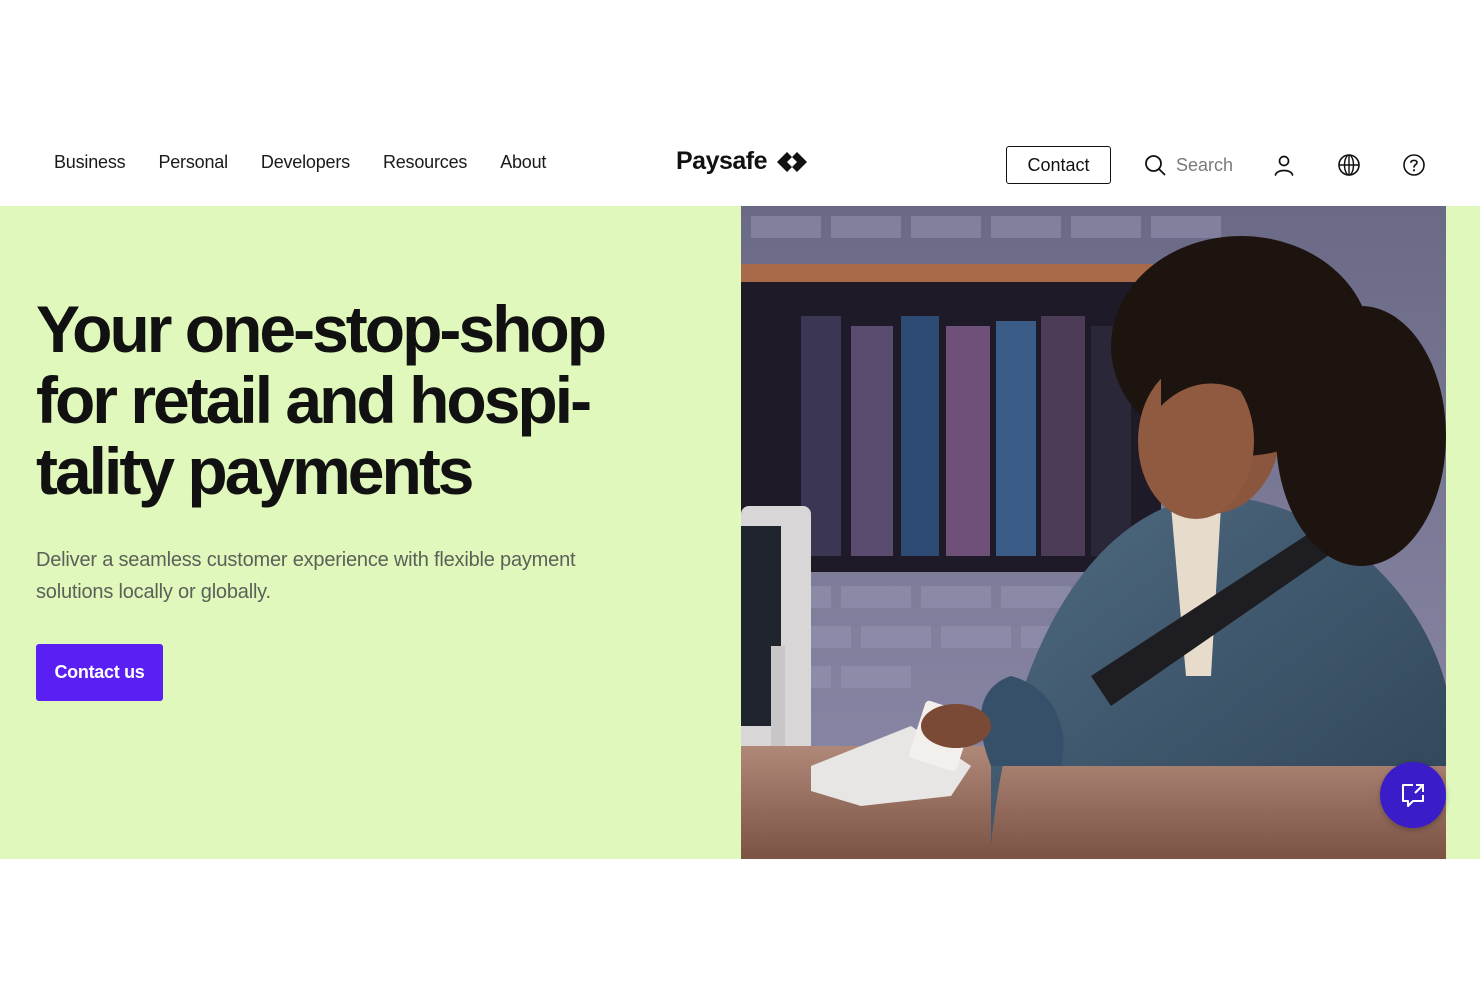  I want to click on chat-button, so click(1413, 795).